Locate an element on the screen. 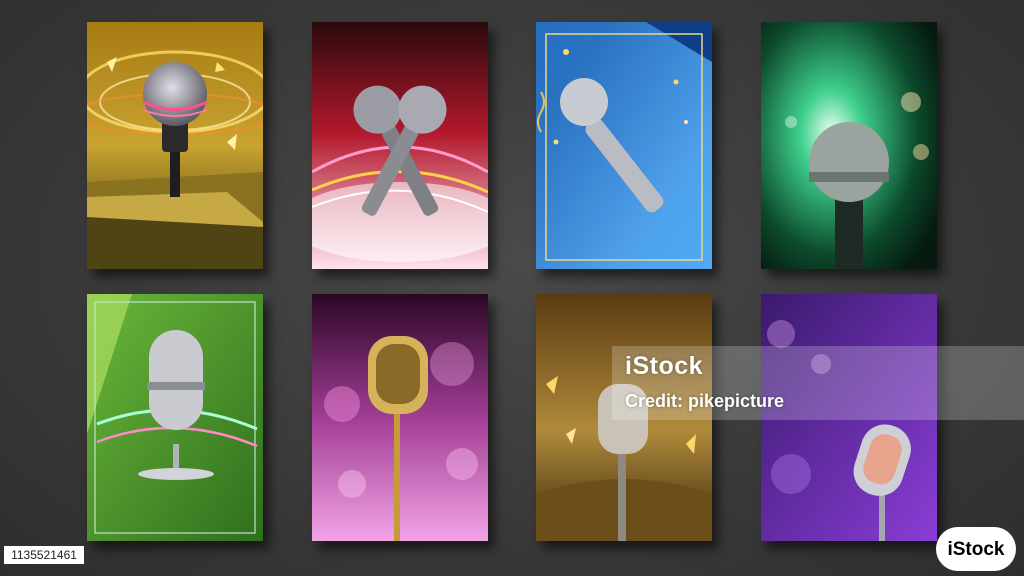 The width and height of the screenshot is (1024, 576). green-spotlight-illustration is located at coordinates (849, 145).